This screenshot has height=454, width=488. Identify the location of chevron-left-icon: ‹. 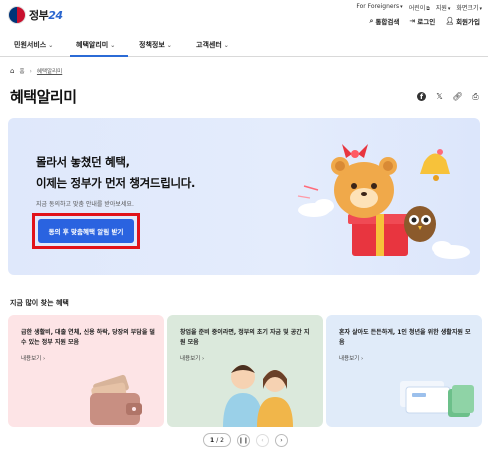
(262, 440).